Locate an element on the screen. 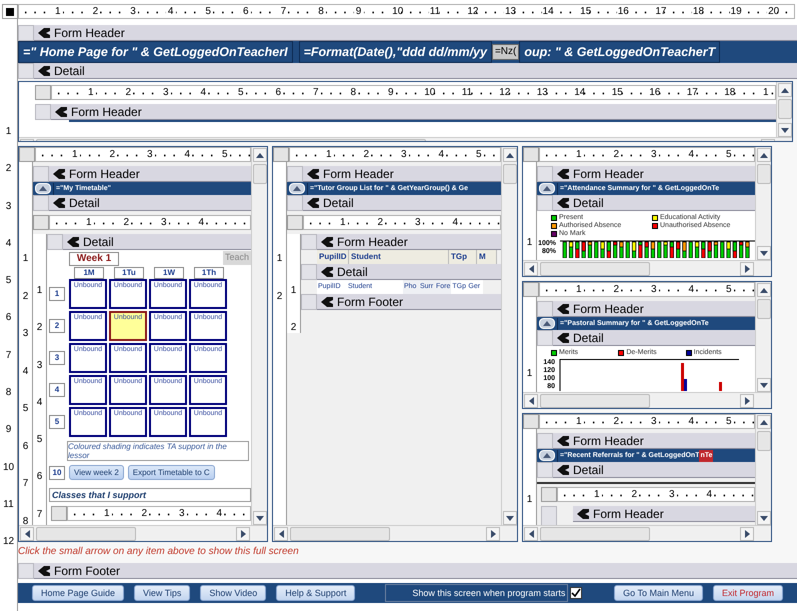  action-button: View week 2 is located at coordinates (96, 472).